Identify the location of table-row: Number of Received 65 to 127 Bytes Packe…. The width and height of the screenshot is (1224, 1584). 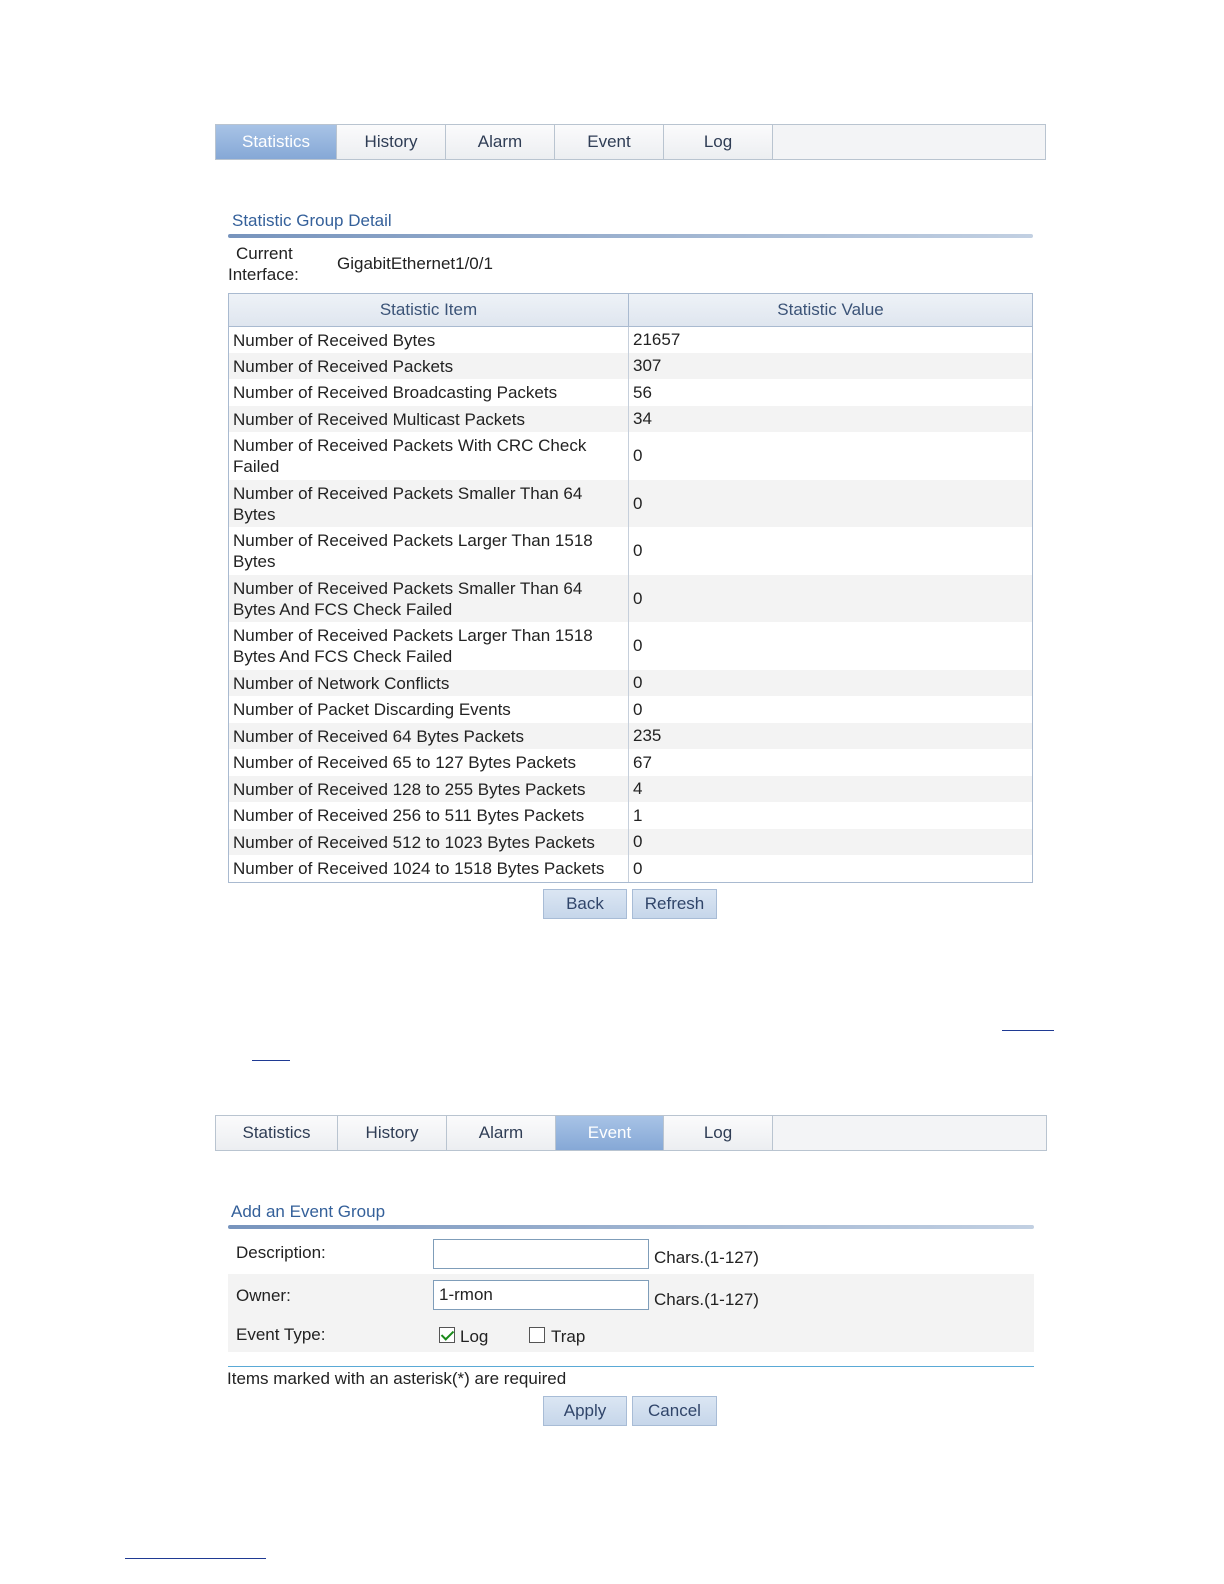
(630, 762).